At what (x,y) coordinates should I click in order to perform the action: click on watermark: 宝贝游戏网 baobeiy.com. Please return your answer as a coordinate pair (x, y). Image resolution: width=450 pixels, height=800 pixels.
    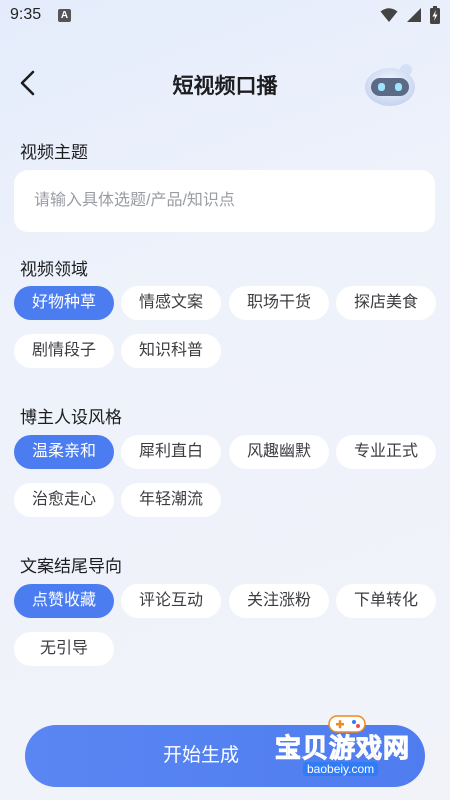
    Looking at the image, I should click on (362, 747).